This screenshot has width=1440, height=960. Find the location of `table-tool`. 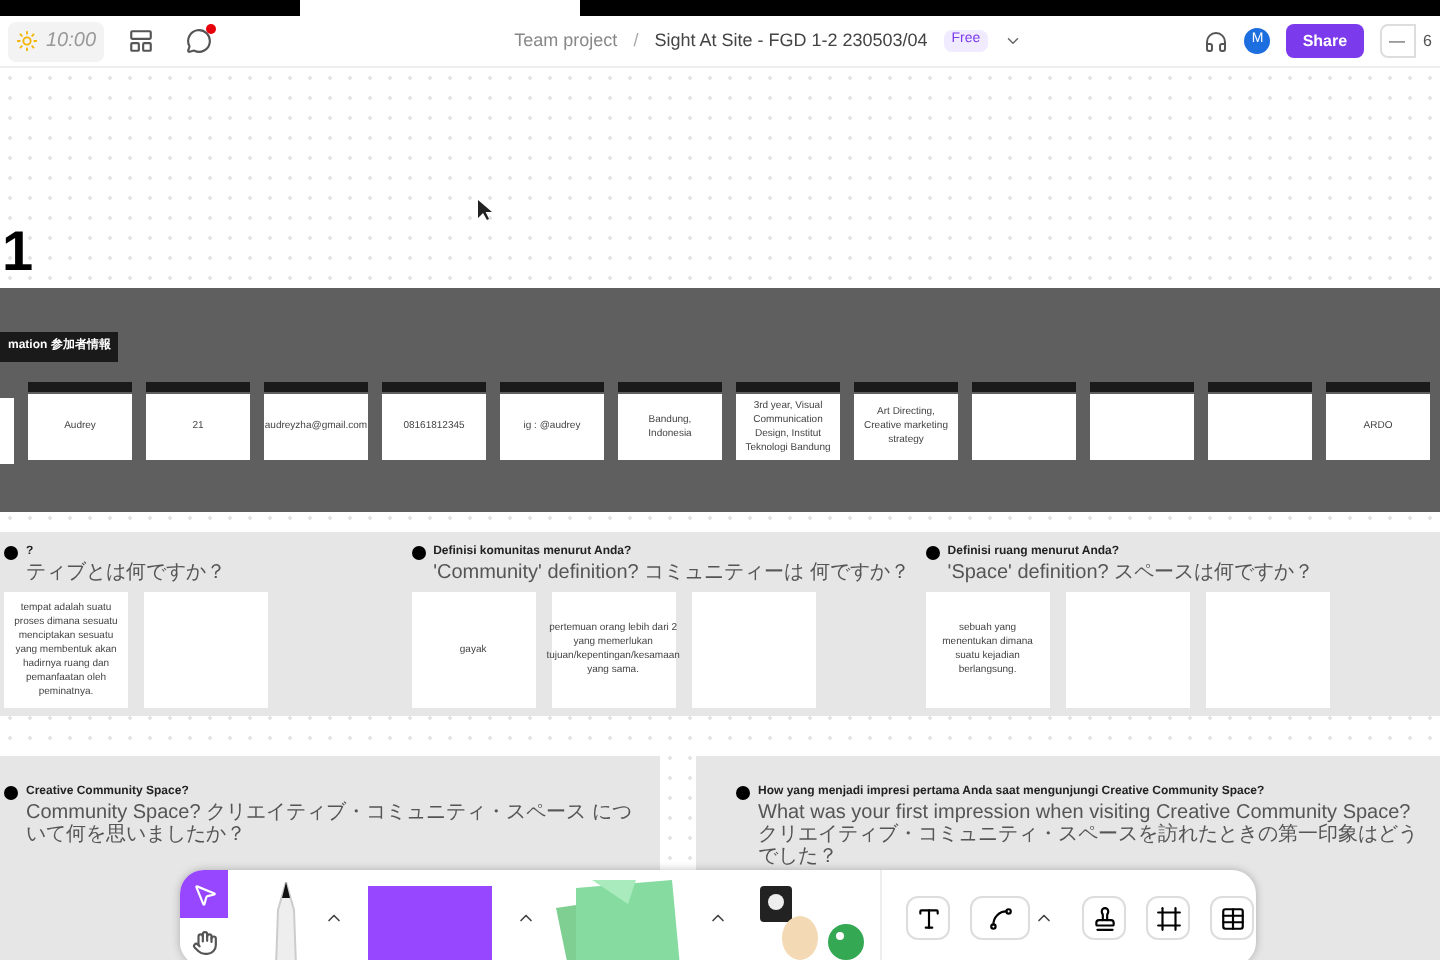

table-tool is located at coordinates (1232, 918).